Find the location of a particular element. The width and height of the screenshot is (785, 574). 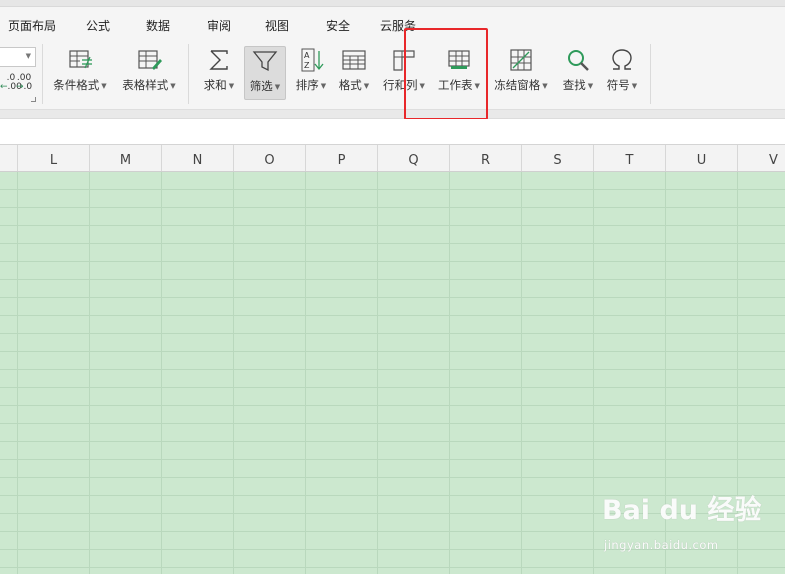

window-top-strip is located at coordinates (392, 3).